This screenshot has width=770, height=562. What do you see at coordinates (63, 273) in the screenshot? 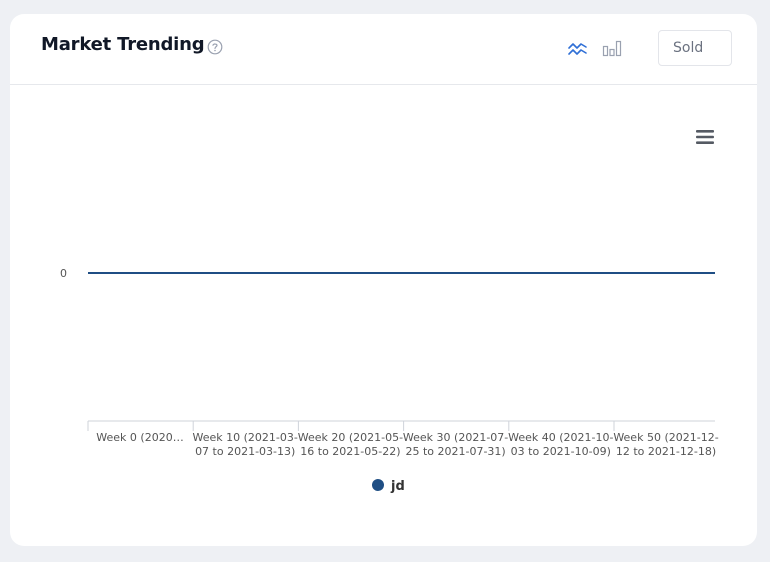
I see `y-tick-label: 0` at bounding box center [63, 273].